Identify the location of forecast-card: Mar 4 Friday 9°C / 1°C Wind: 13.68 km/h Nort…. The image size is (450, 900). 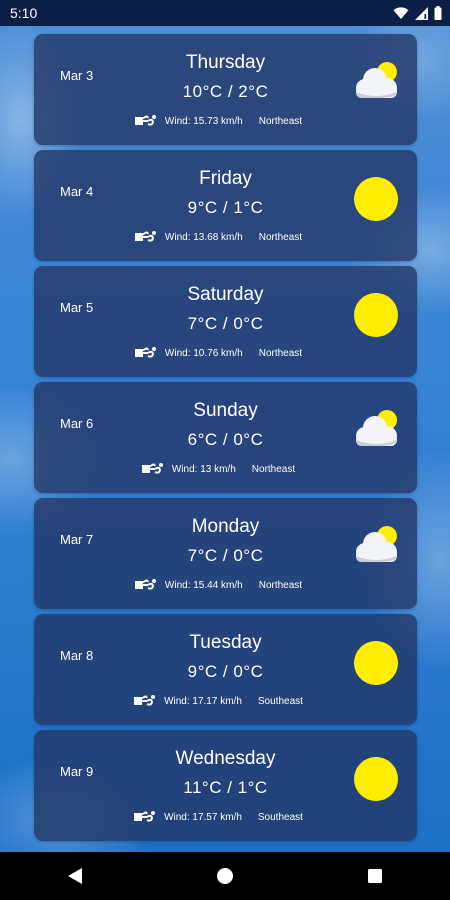
(225, 205).